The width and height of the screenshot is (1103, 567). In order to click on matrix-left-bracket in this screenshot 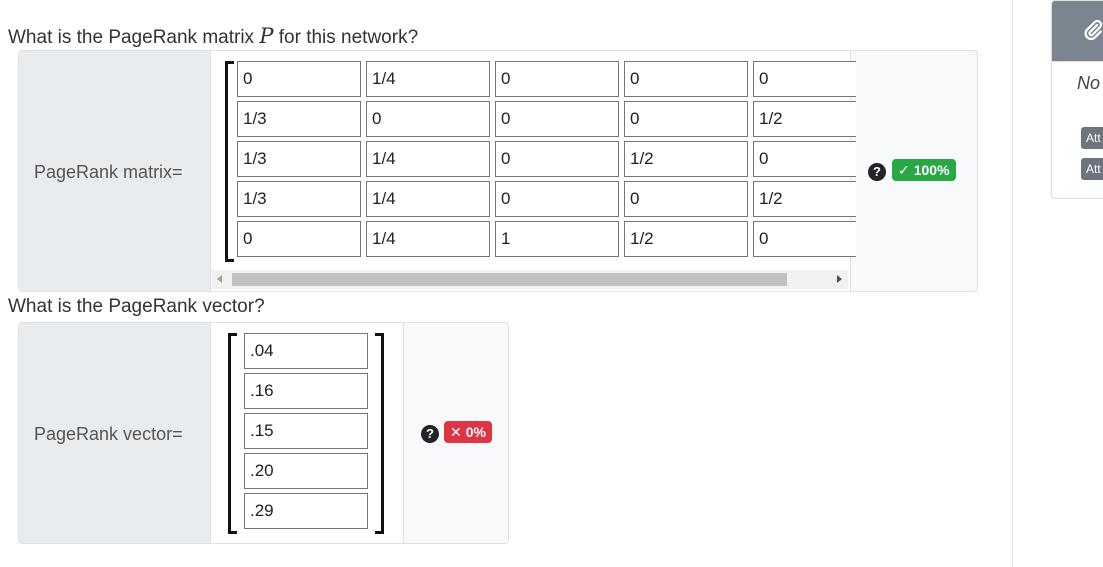, I will do `click(229, 161)`.